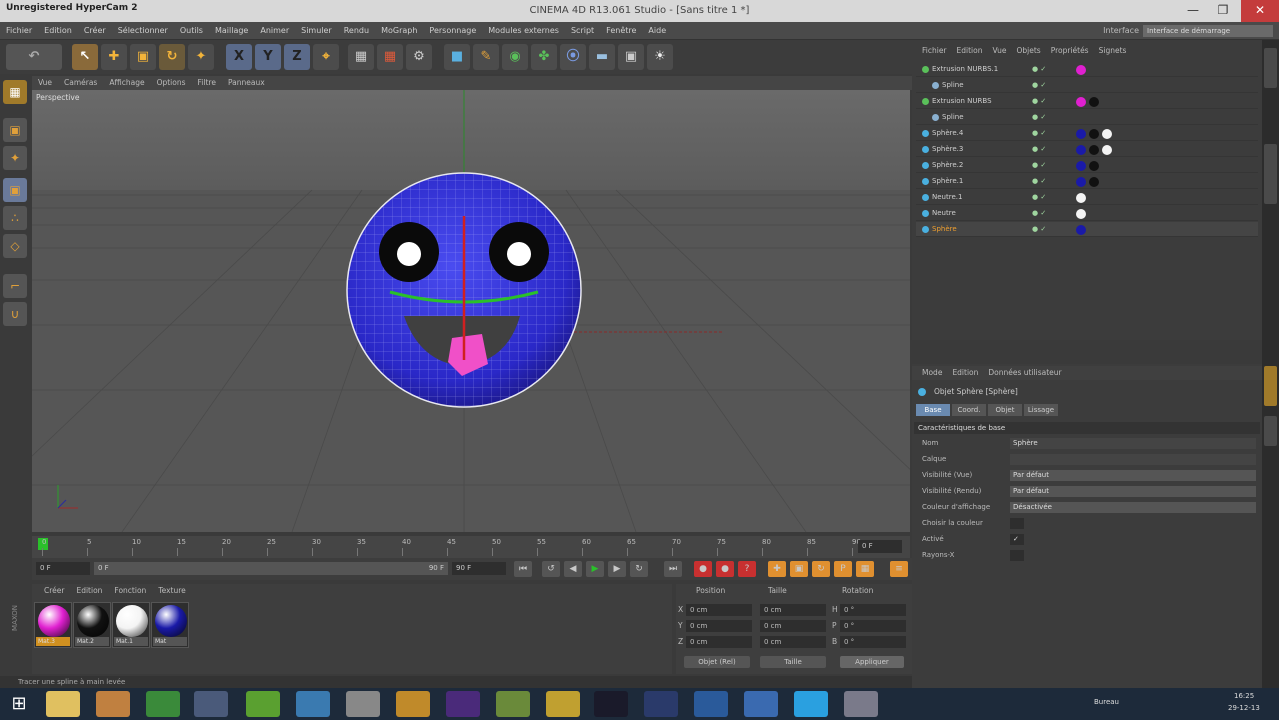 The image size is (1279, 720). Describe the element at coordinates (1087, 149) in the screenshot. I see `object-row: Sphère.3 ● ✓` at that location.